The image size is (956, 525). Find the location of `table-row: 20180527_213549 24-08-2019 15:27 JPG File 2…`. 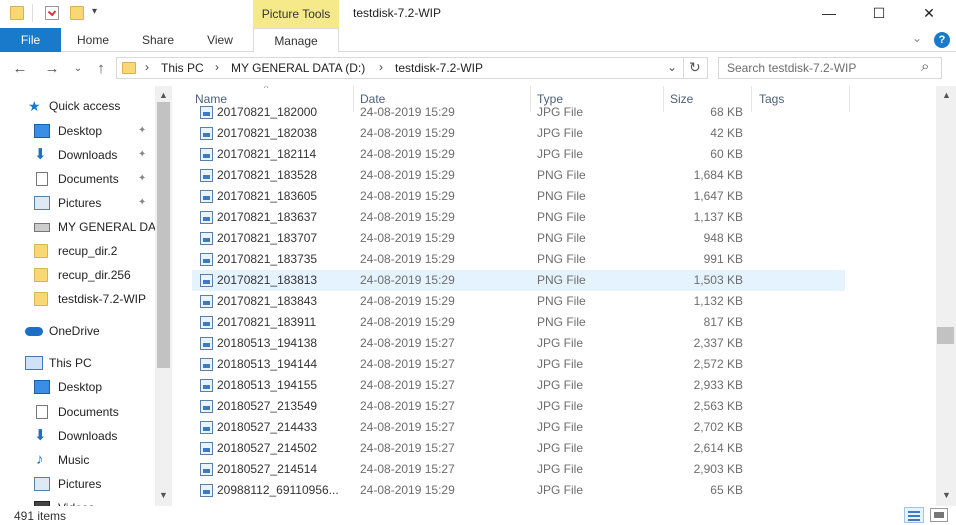

table-row: 20180527_213549 24-08-2019 15:27 JPG File 2… is located at coordinates (518, 406).